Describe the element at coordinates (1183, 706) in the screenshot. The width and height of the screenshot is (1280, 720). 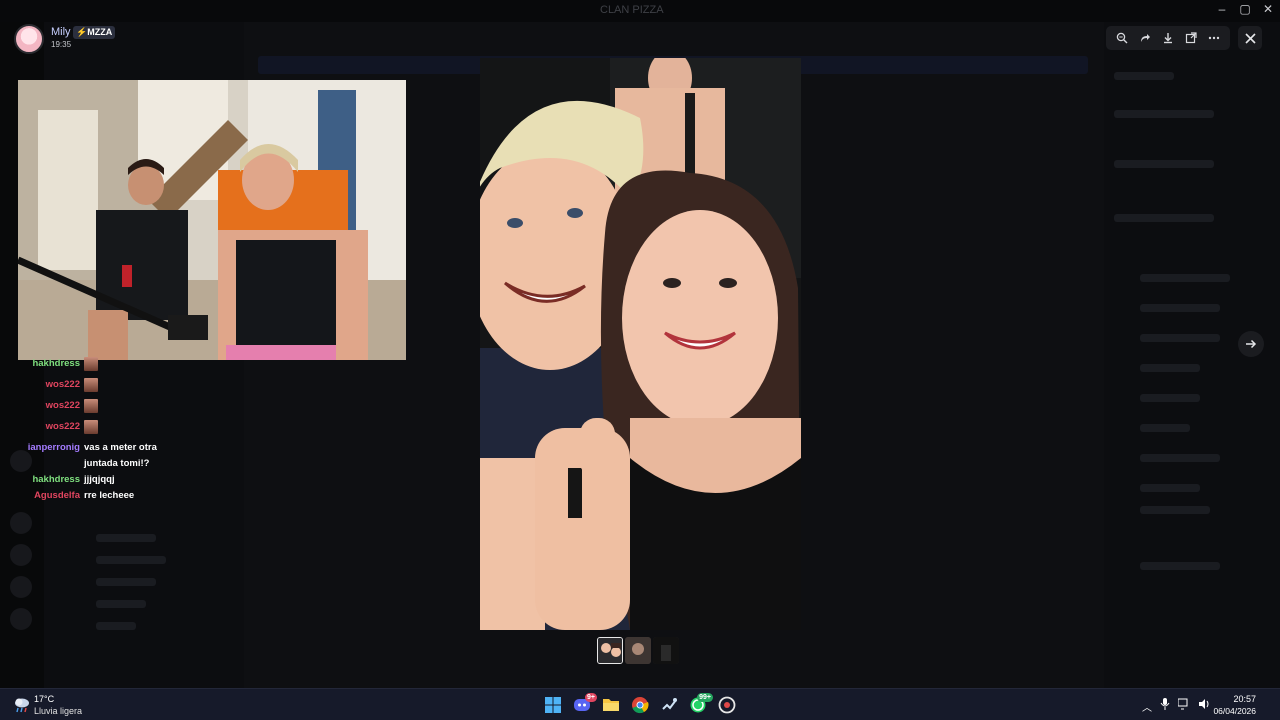
I see `network-icon` at that location.